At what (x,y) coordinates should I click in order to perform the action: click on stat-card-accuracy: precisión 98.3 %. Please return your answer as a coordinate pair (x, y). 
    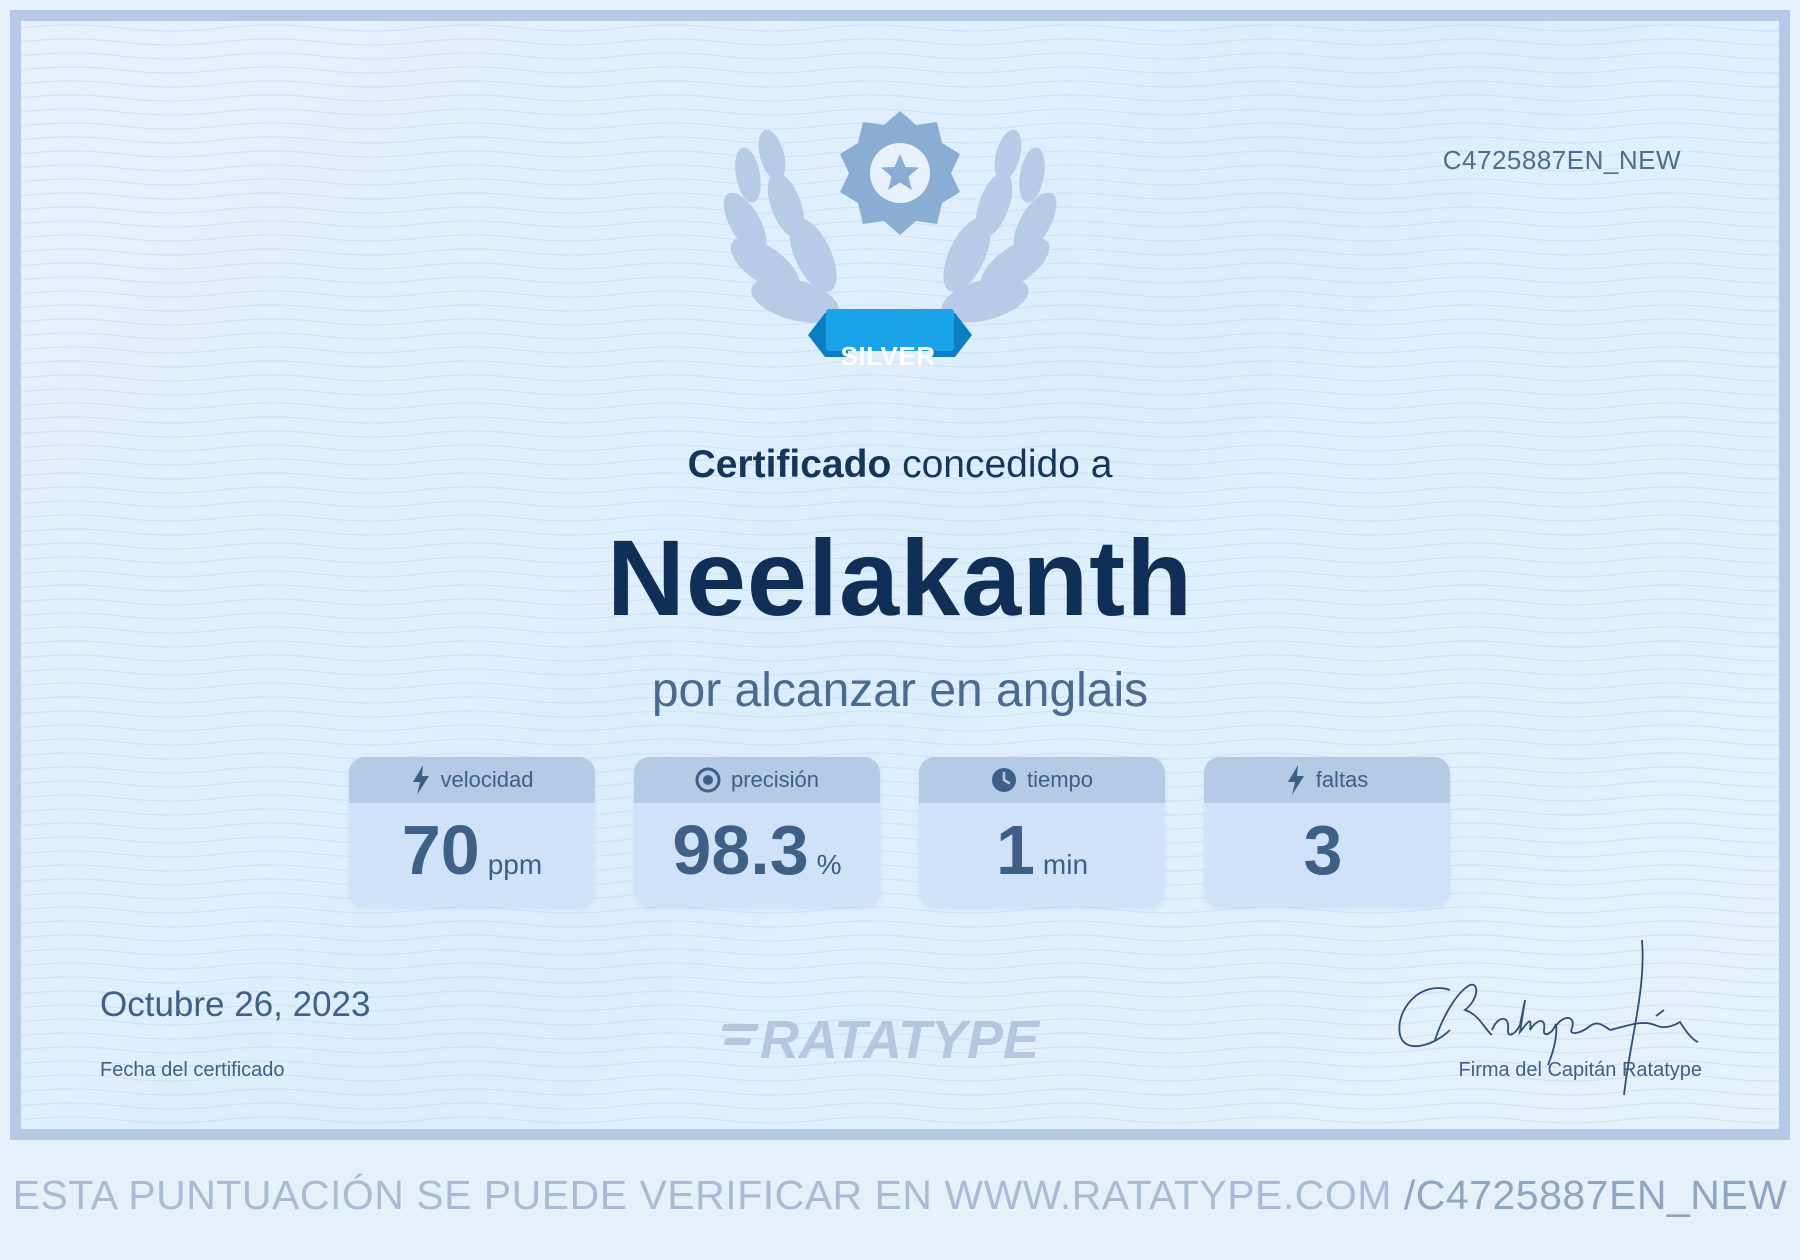
    Looking at the image, I should click on (757, 832).